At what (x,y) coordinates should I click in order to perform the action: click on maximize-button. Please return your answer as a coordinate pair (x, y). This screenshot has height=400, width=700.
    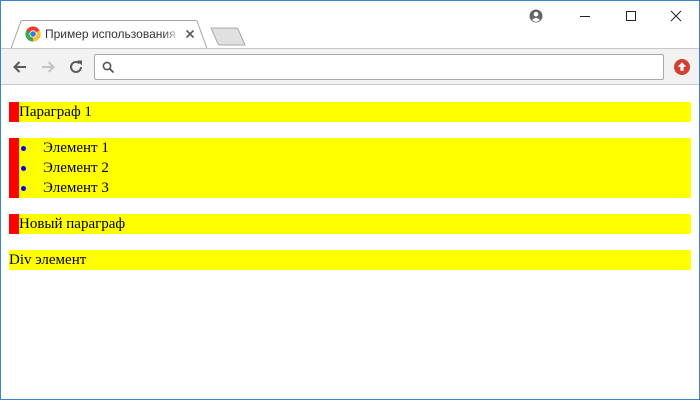
    Looking at the image, I should click on (631, 16).